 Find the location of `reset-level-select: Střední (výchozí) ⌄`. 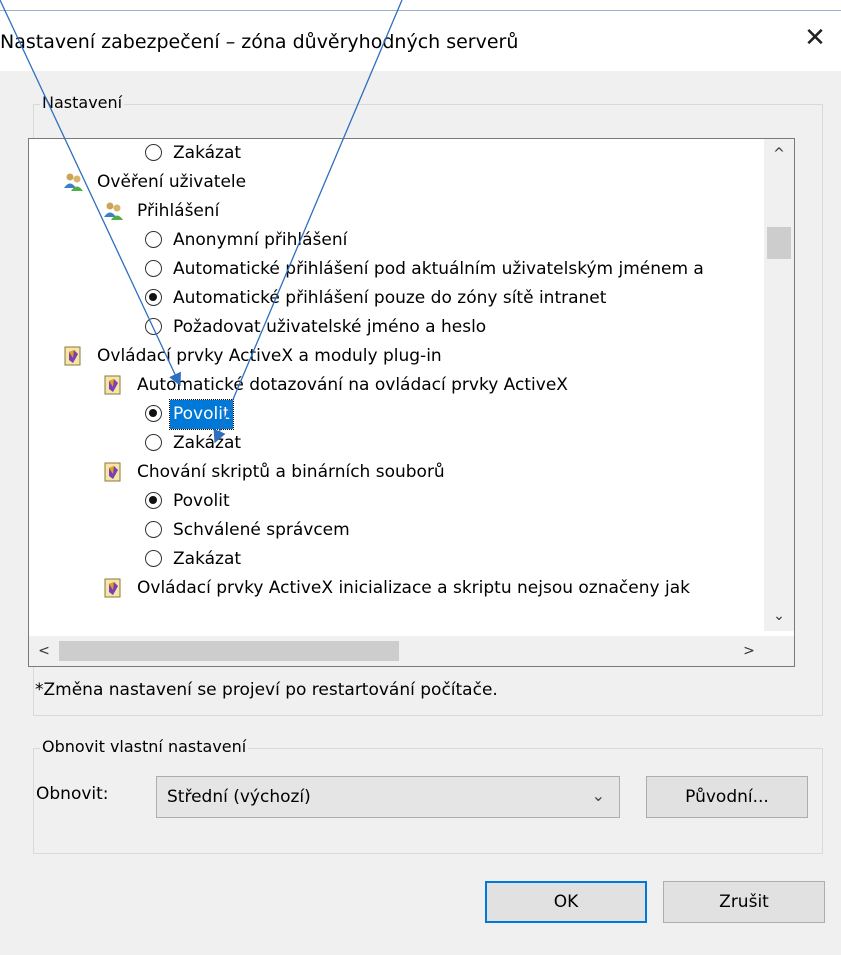

reset-level-select: Střední (výchozí) ⌄ is located at coordinates (388, 797).